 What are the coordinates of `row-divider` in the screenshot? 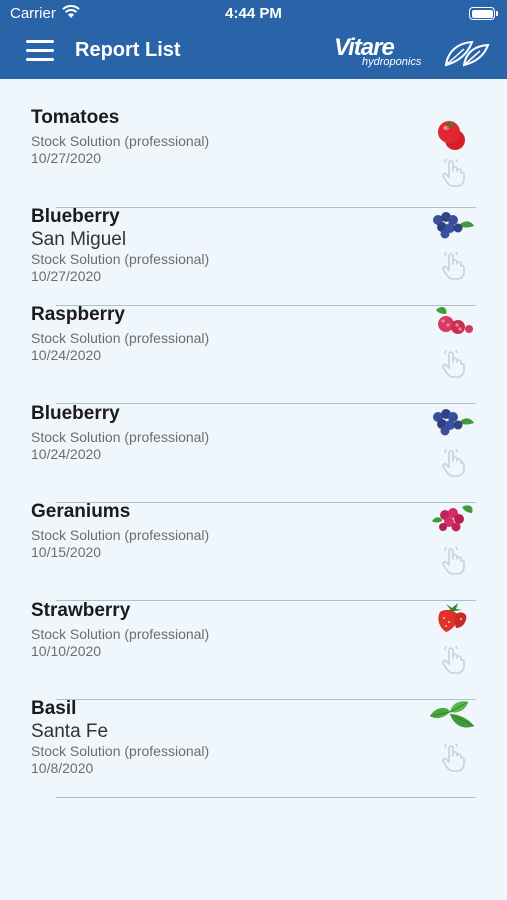 It's located at (266, 797).